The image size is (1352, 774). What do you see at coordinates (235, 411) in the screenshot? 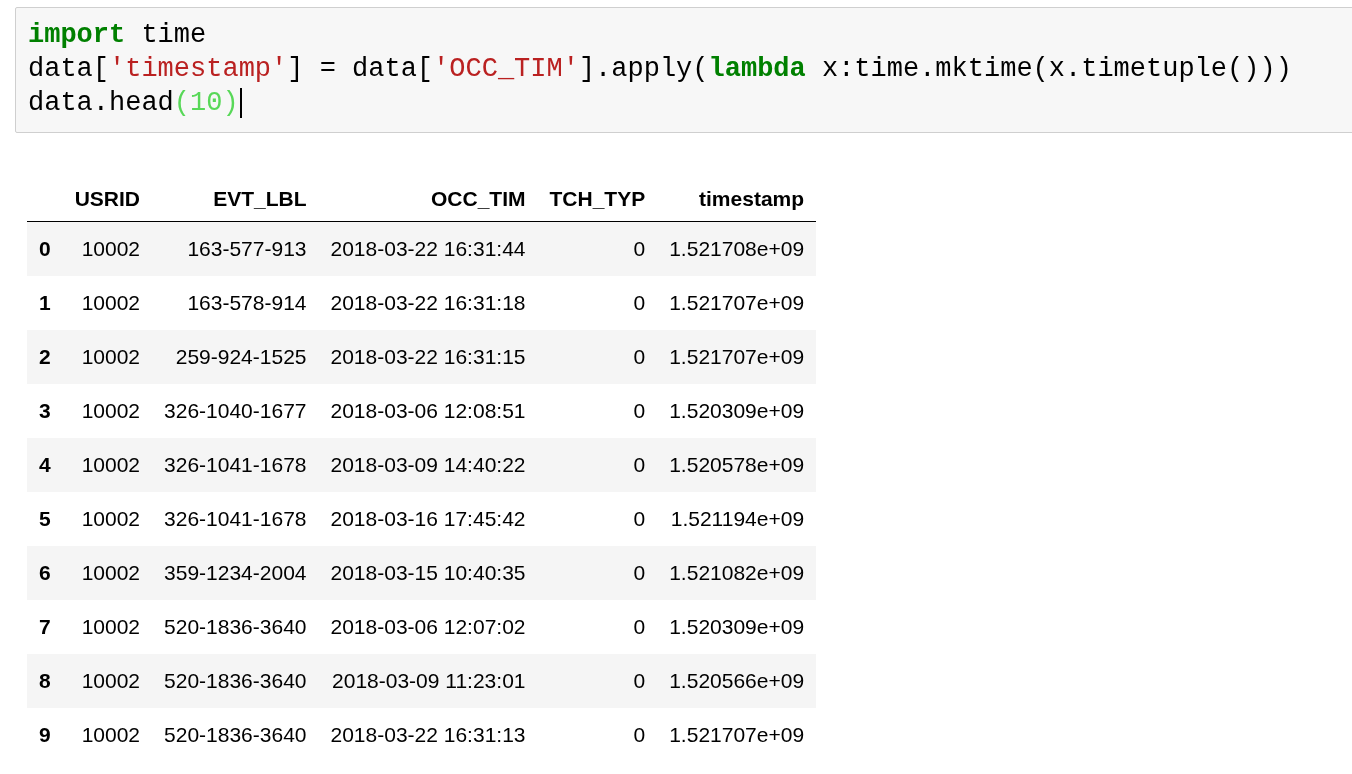
I see `table-cell: 326-1040-1677` at bounding box center [235, 411].